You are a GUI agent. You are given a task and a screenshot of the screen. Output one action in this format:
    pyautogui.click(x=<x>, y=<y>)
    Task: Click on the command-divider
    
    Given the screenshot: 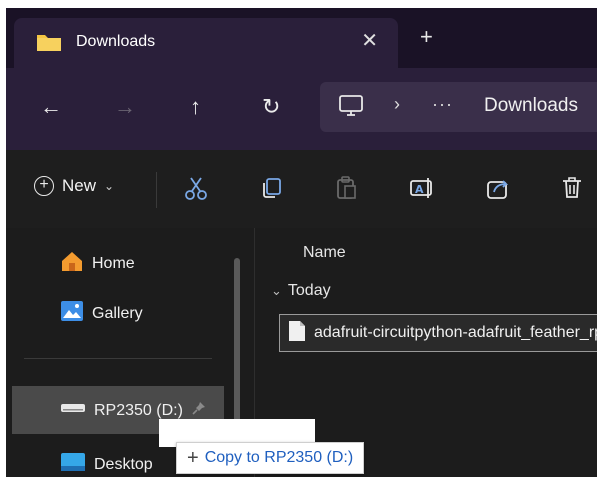 What is the action you would take?
    pyautogui.click(x=156, y=190)
    